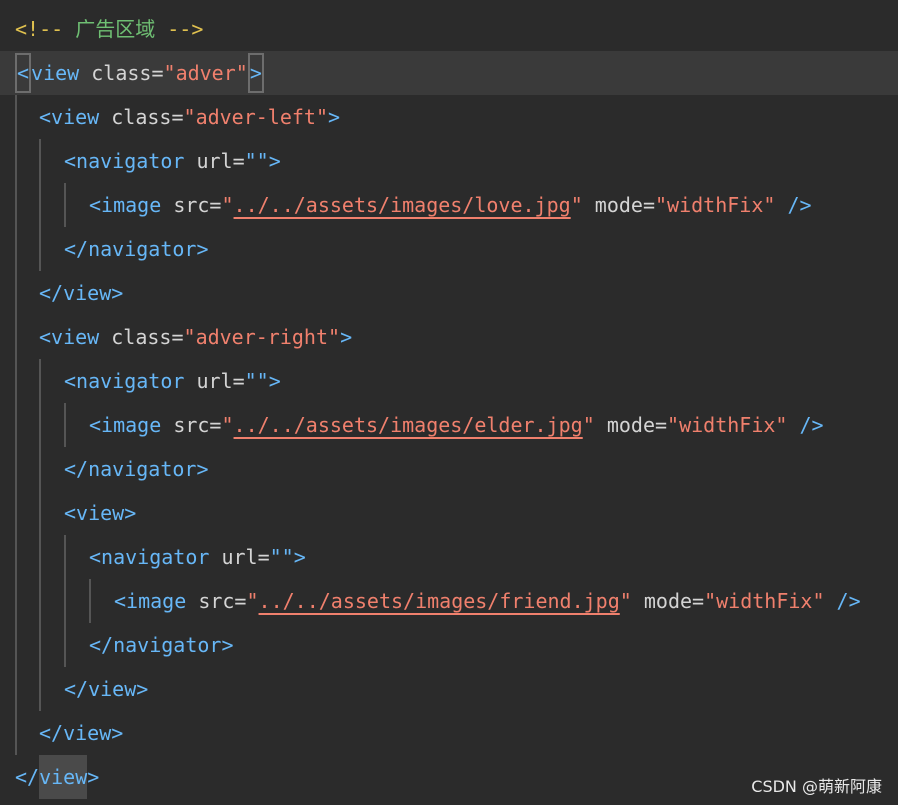  What do you see at coordinates (402, 205) in the screenshot?
I see `image-path-link: ../../assets/images/love.jpg` at bounding box center [402, 205].